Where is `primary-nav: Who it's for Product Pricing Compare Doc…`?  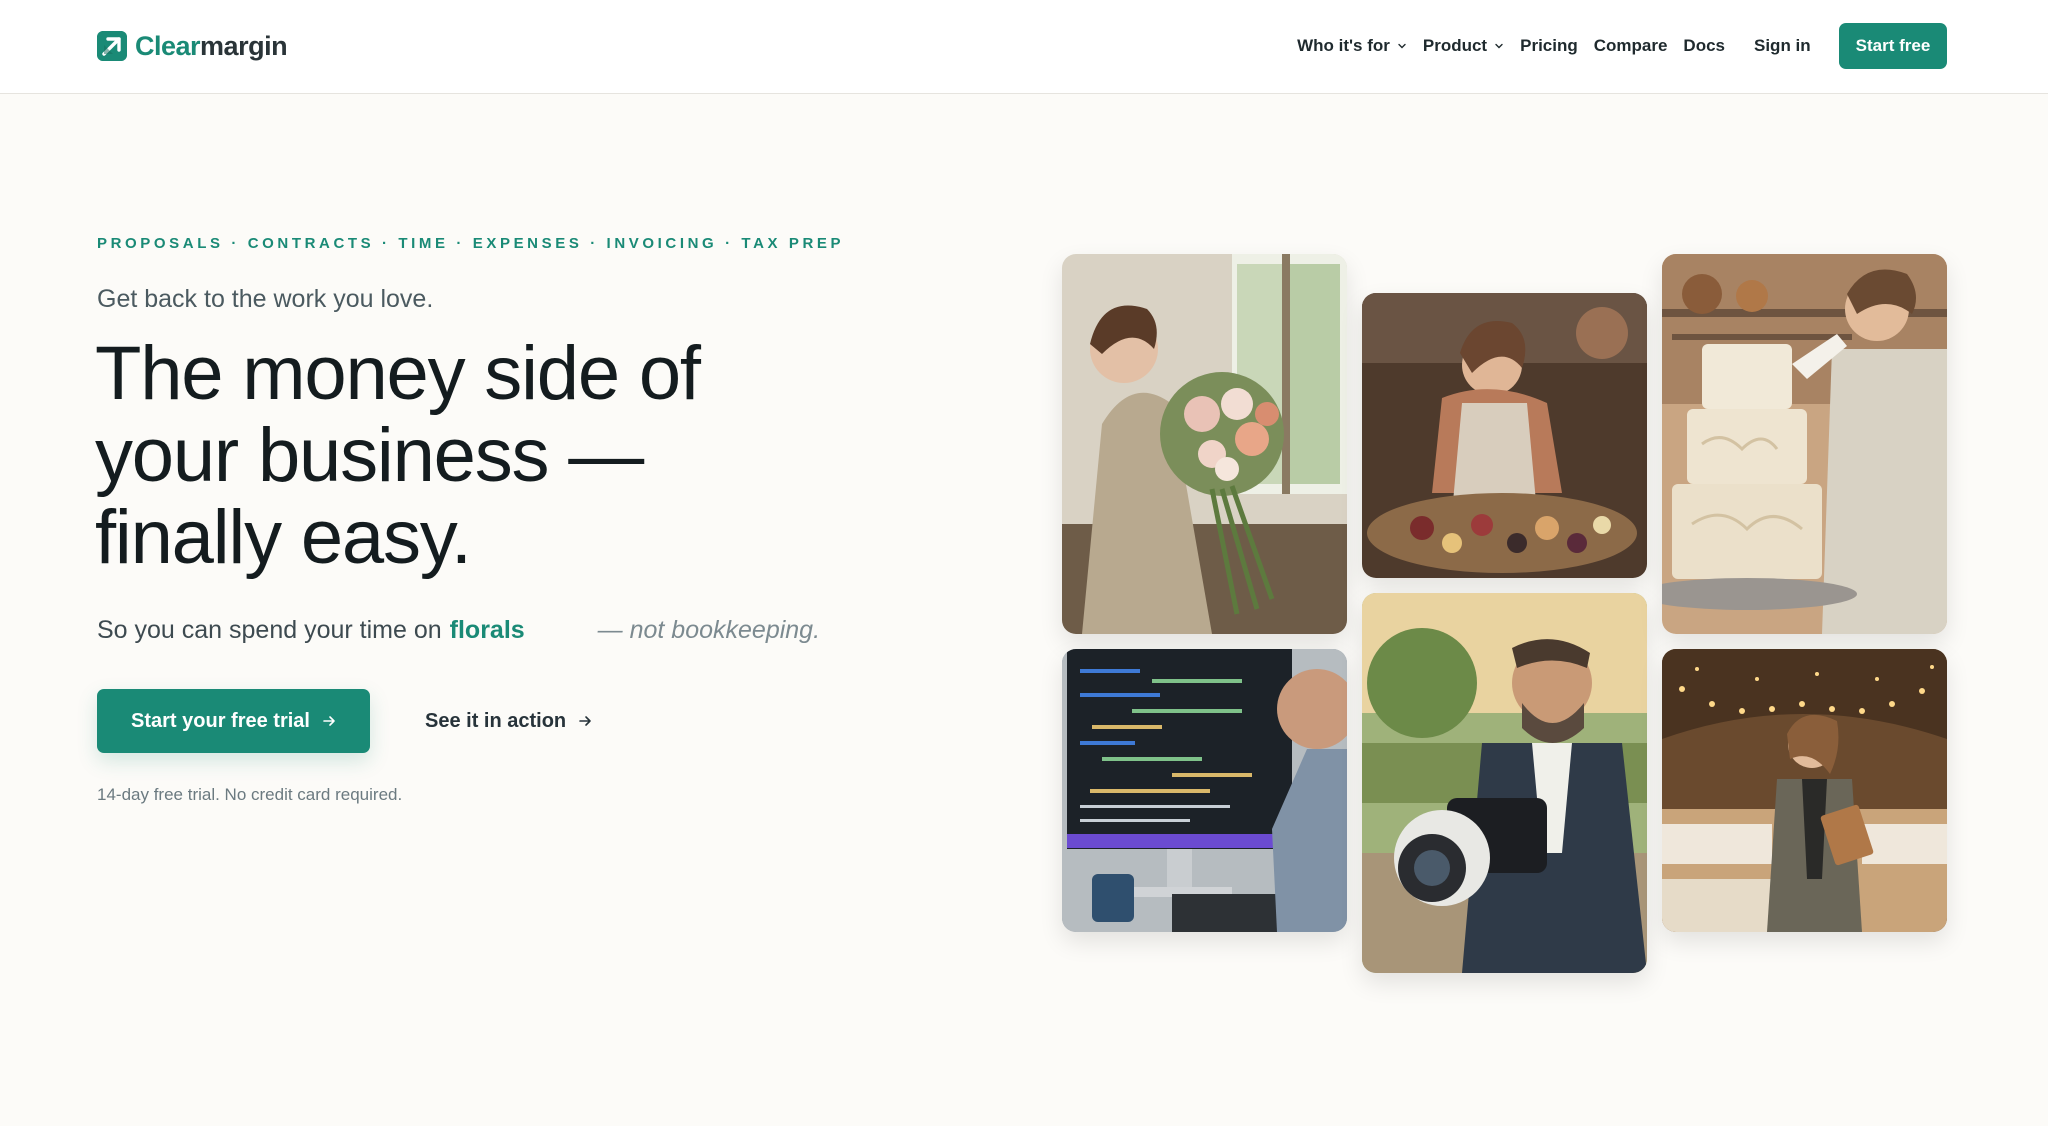
primary-nav: Who it's for Product Pricing Compare Doc… is located at coordinates (1511, 46).